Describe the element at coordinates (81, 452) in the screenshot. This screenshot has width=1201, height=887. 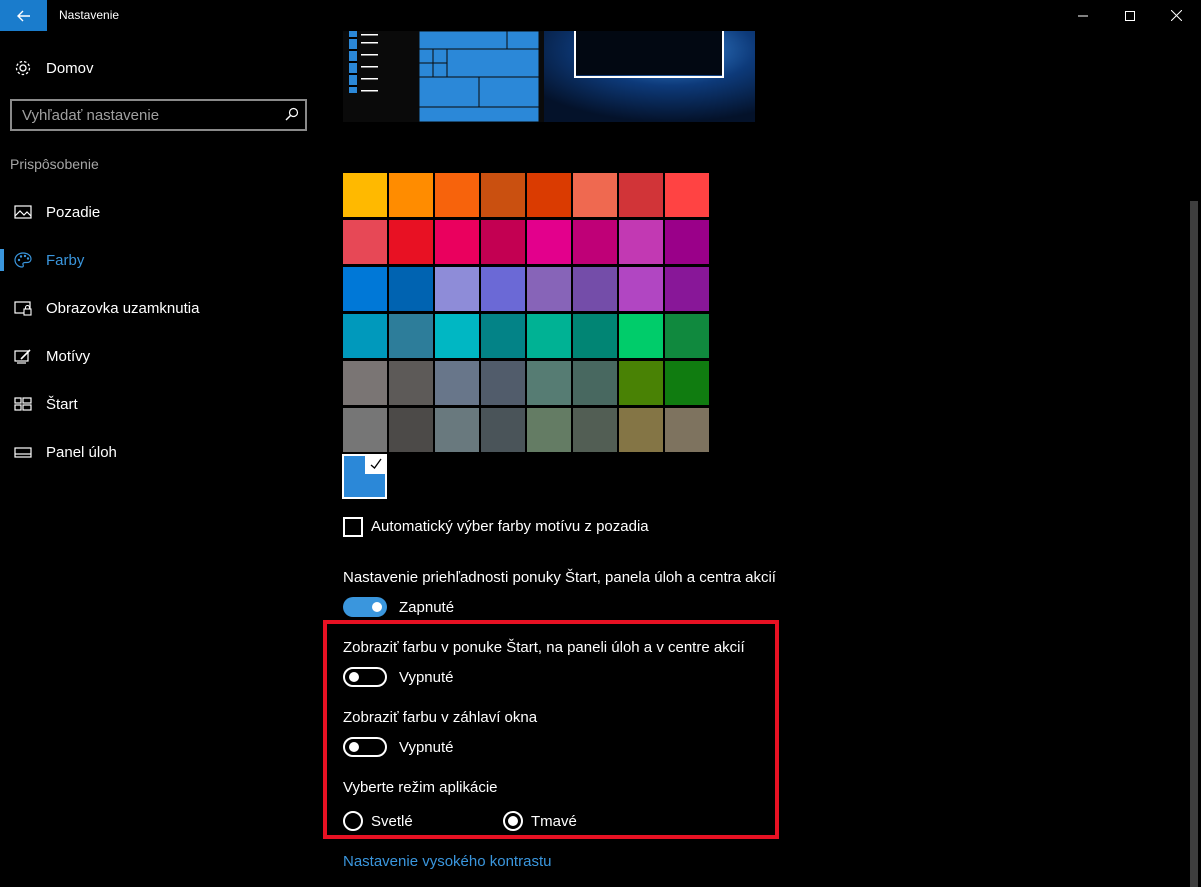
I see `sidebar-item-label: Panel úloh` at that location.